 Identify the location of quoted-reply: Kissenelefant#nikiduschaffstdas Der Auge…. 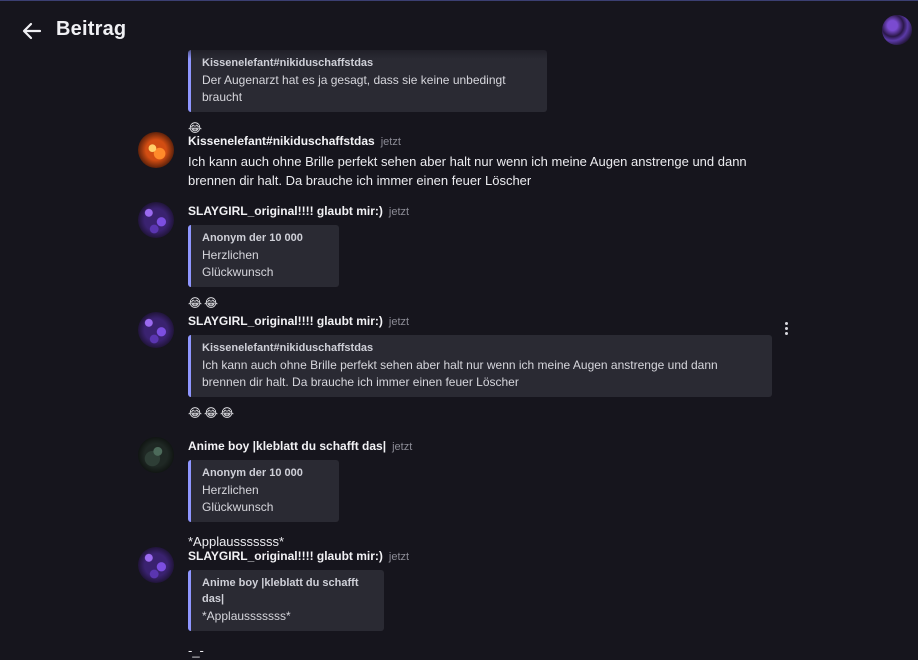
(367, 81).